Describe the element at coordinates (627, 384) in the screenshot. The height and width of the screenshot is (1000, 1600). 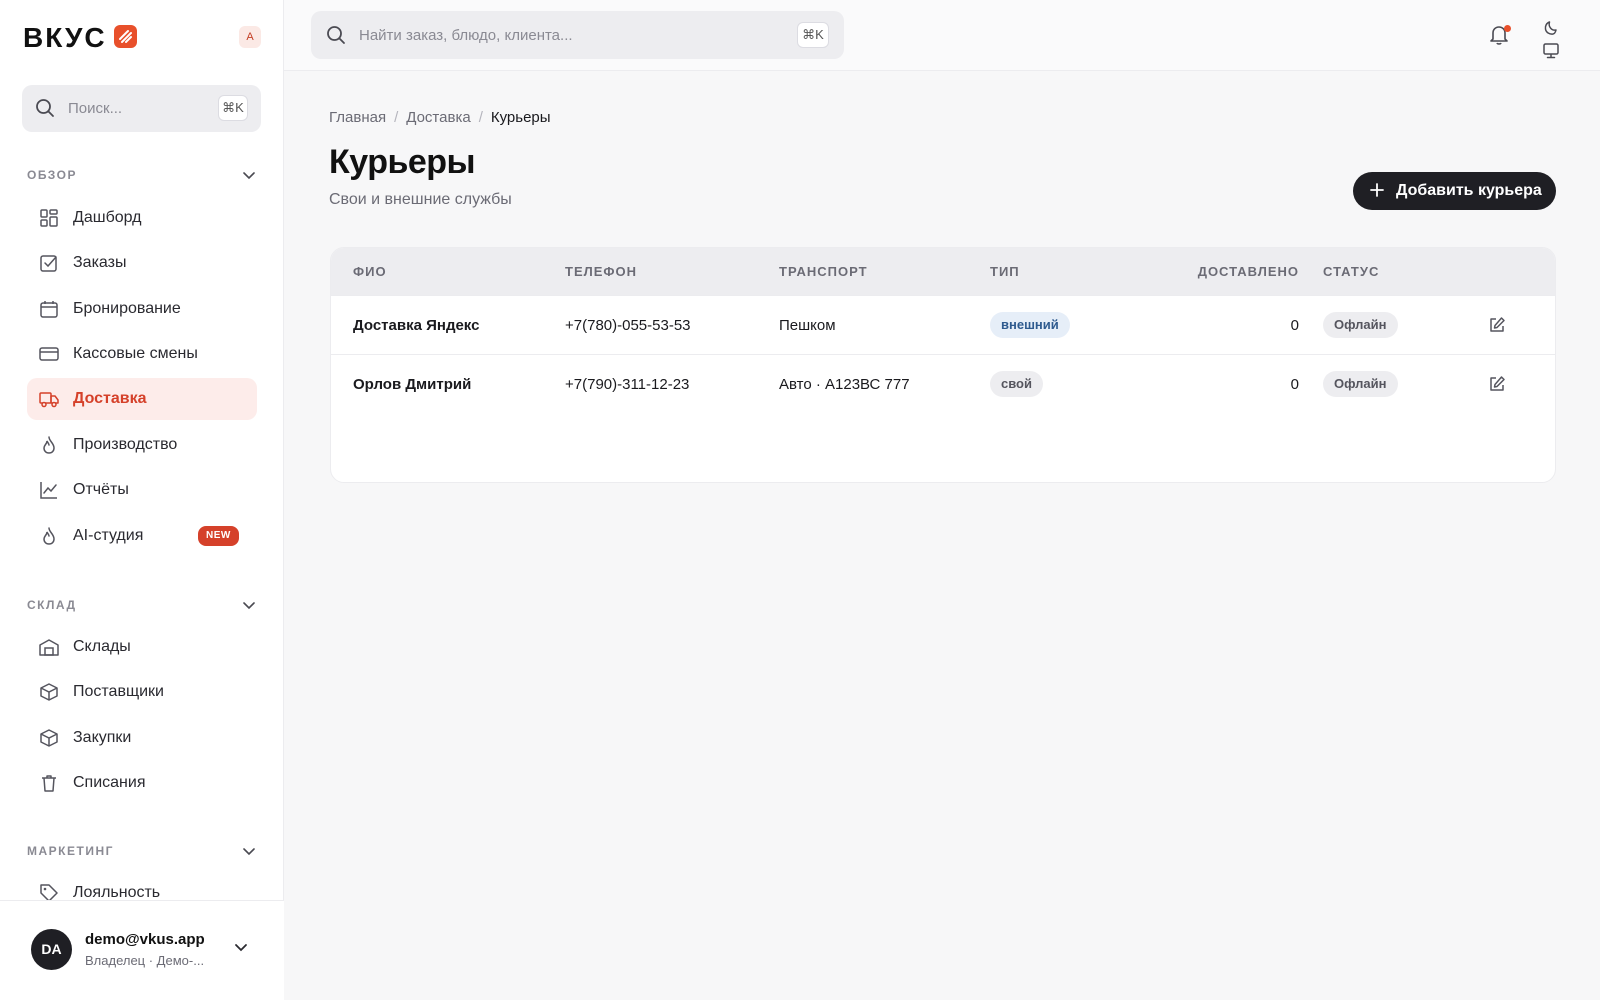
I see `courier-phone: +7(790)-311-12-23` at that location.